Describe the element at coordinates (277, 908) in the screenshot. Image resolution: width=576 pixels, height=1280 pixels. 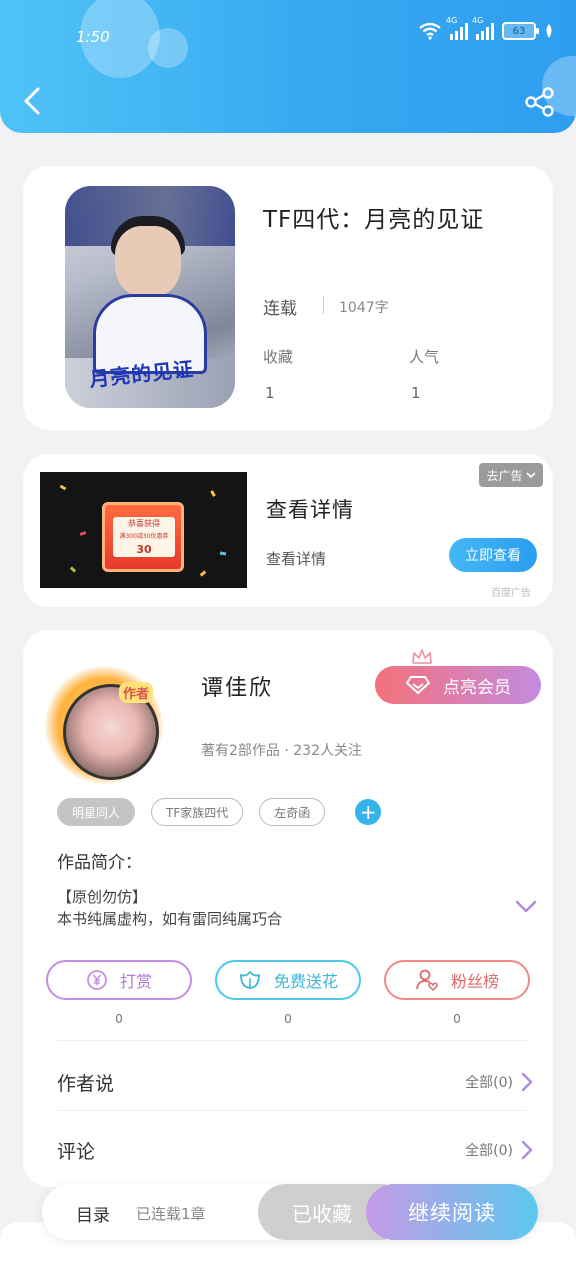
I see `intro-text: 【原创勿仿】 本书纯属虚构，如有雷同纯属巧合` at that location.